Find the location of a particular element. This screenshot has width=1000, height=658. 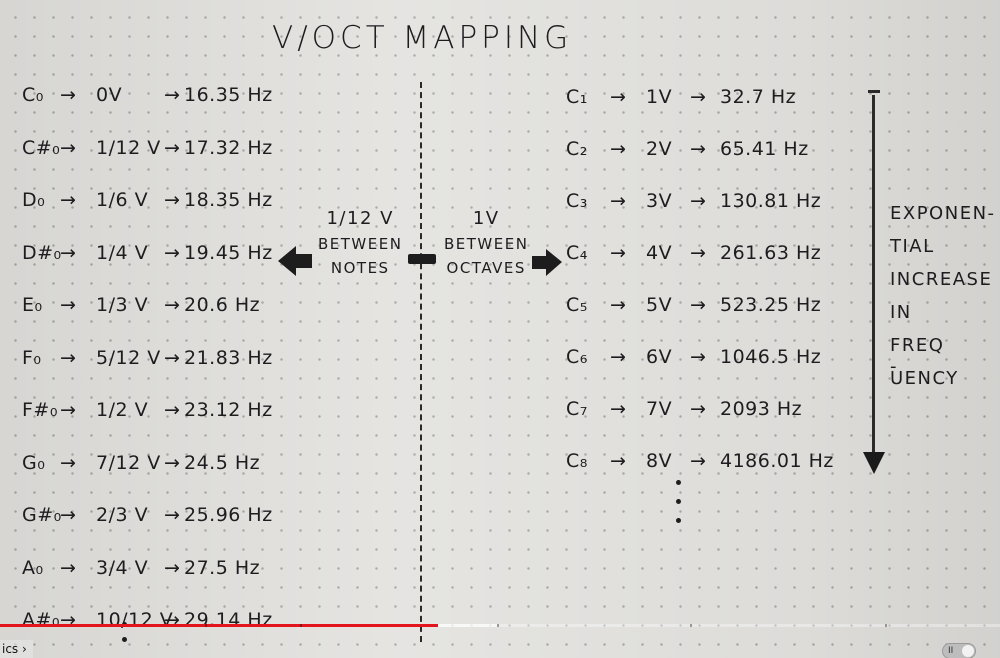

row-volt: 5V is located at coordinates (659, 305).